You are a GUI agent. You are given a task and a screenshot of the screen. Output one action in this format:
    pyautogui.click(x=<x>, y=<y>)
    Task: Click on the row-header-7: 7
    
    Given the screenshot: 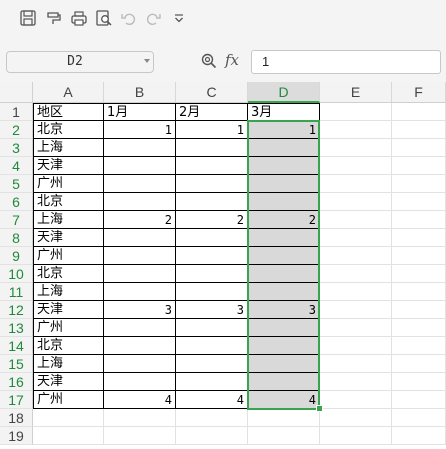 What is the action you would take?
    pyautogui.click(x=16, y=220)
    